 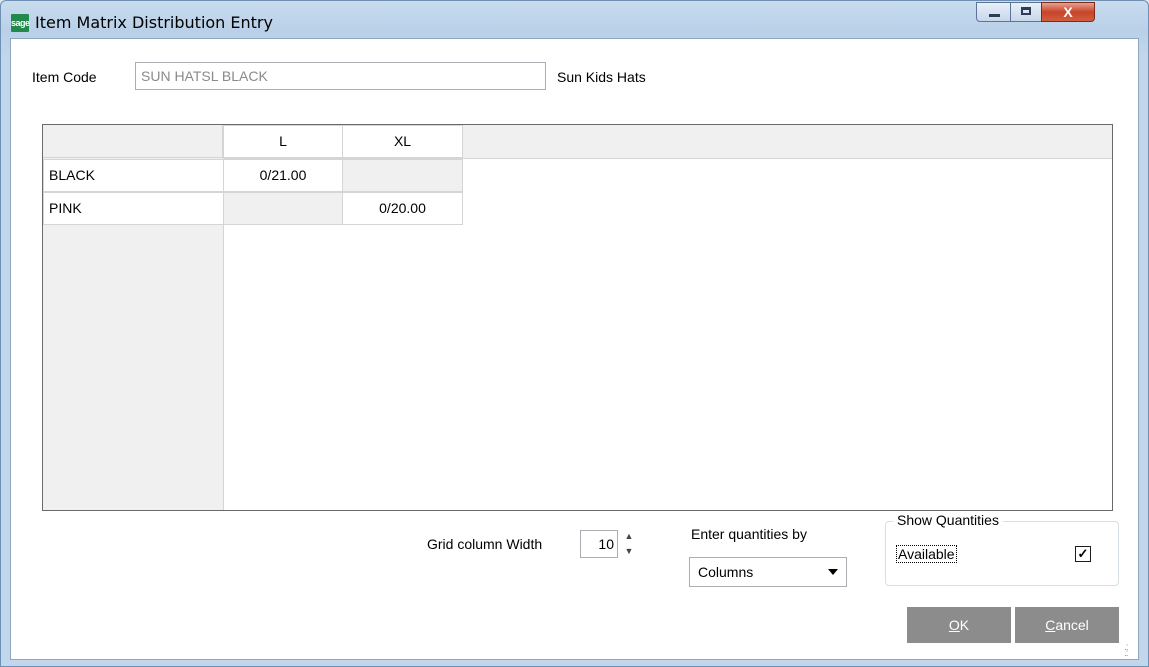 What do you see at coordinates (1050, 625) in the screenshot?
I see `cancel-accel: C` at bounding box center [1050, 625].